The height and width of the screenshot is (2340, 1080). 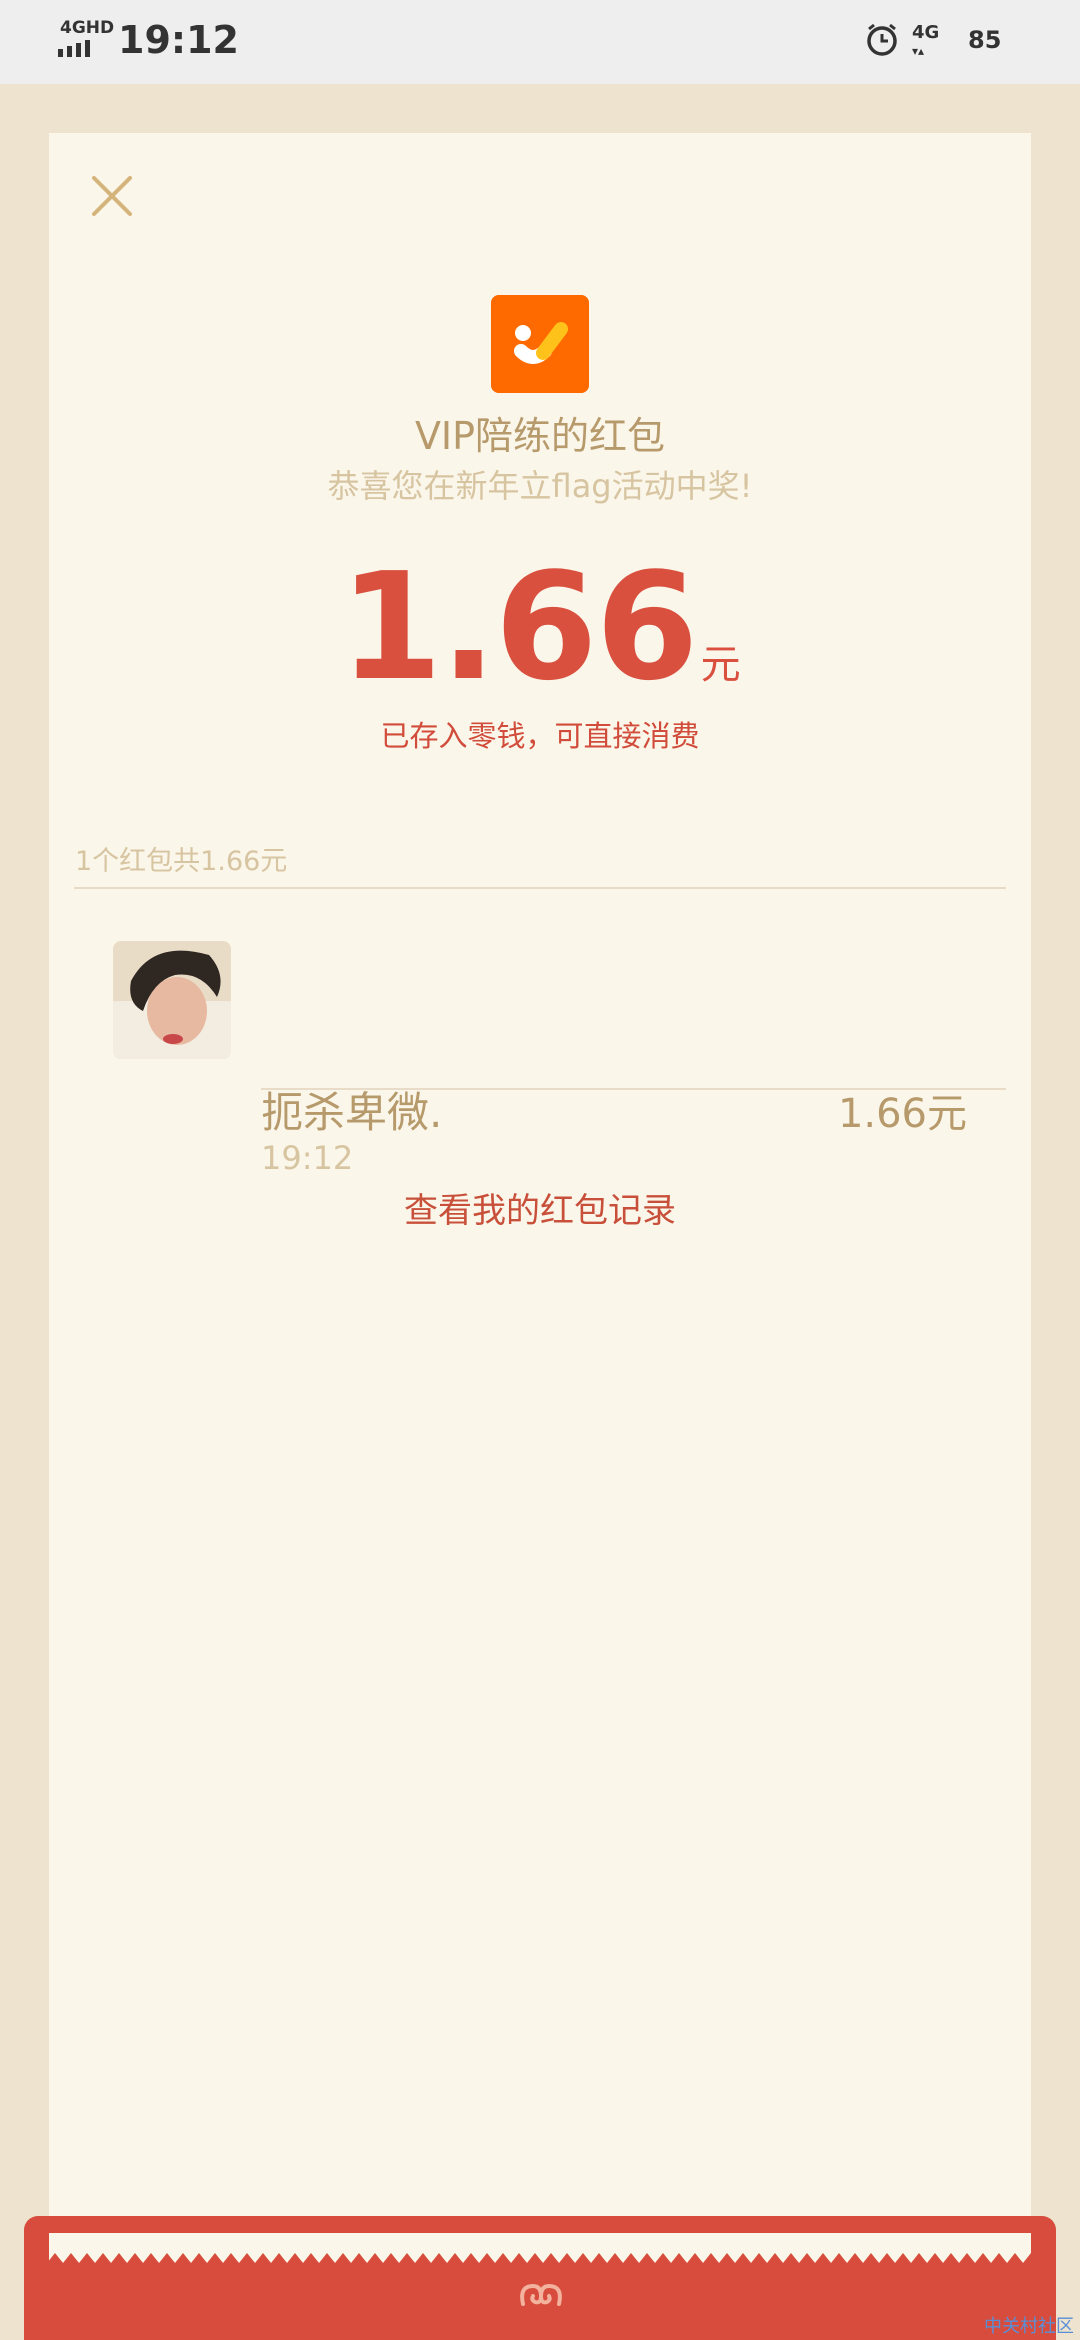 I want to click on view-history-link: 查看我的红包记录, so click(x=540, y=1207).